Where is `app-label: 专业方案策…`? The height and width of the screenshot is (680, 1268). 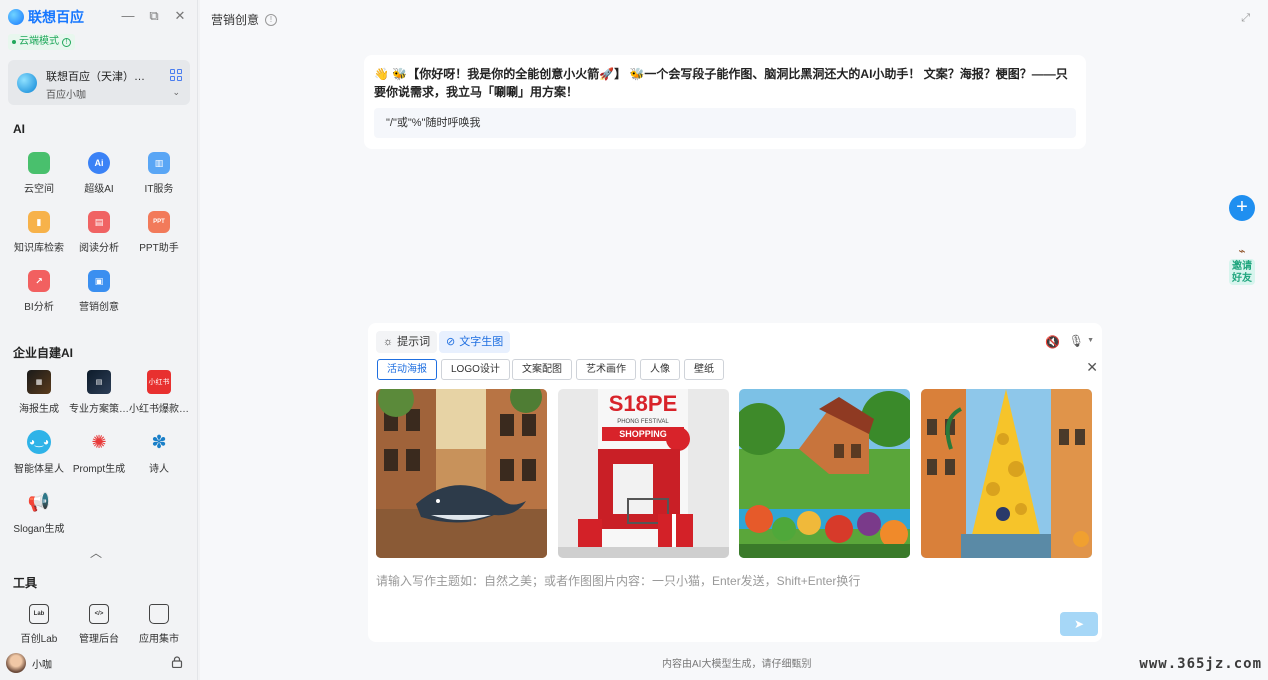
app-label: 专业方案策… is located at coordinates (99, 409).